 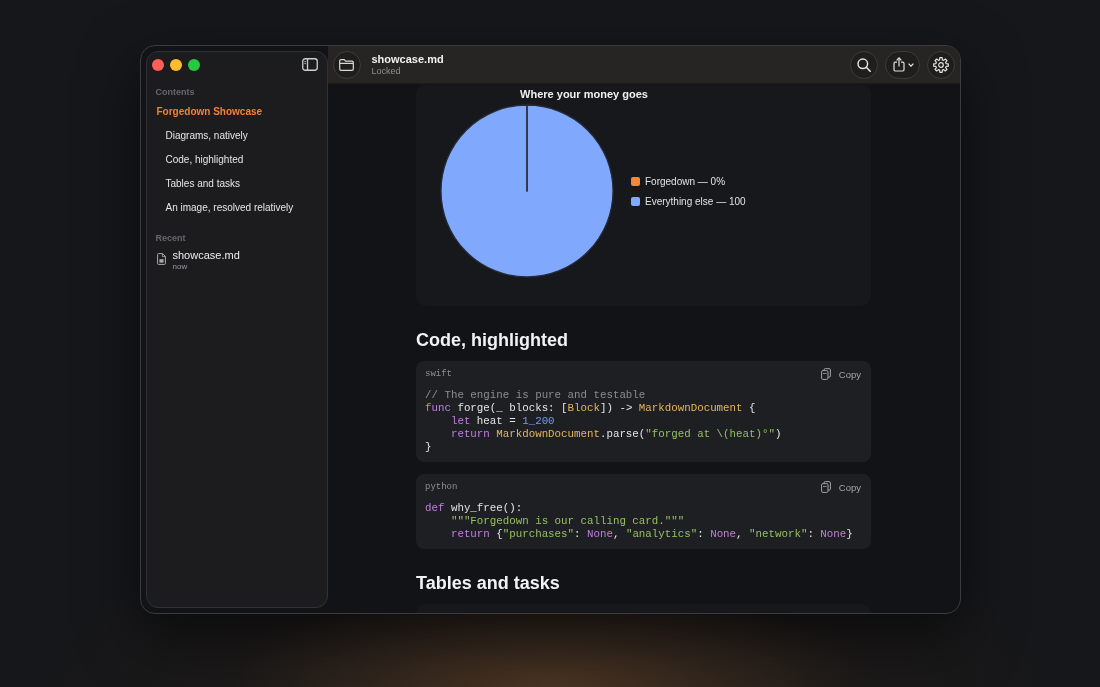 What do you see at coordinates (206, 255) in the screenshot?
I see `file-name: showcase.md` at bounding box center [206, 255].